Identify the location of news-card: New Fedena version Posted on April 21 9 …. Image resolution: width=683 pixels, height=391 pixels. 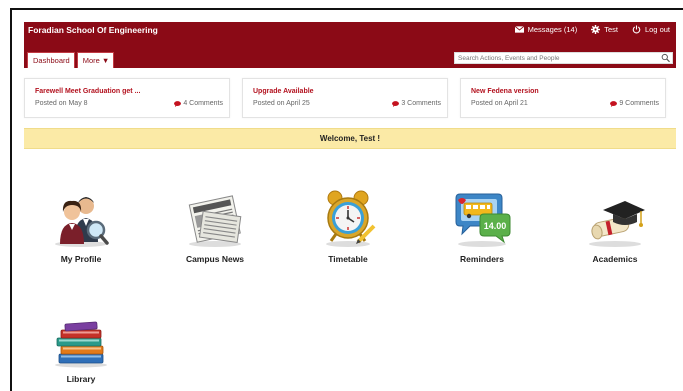
(563, 98).